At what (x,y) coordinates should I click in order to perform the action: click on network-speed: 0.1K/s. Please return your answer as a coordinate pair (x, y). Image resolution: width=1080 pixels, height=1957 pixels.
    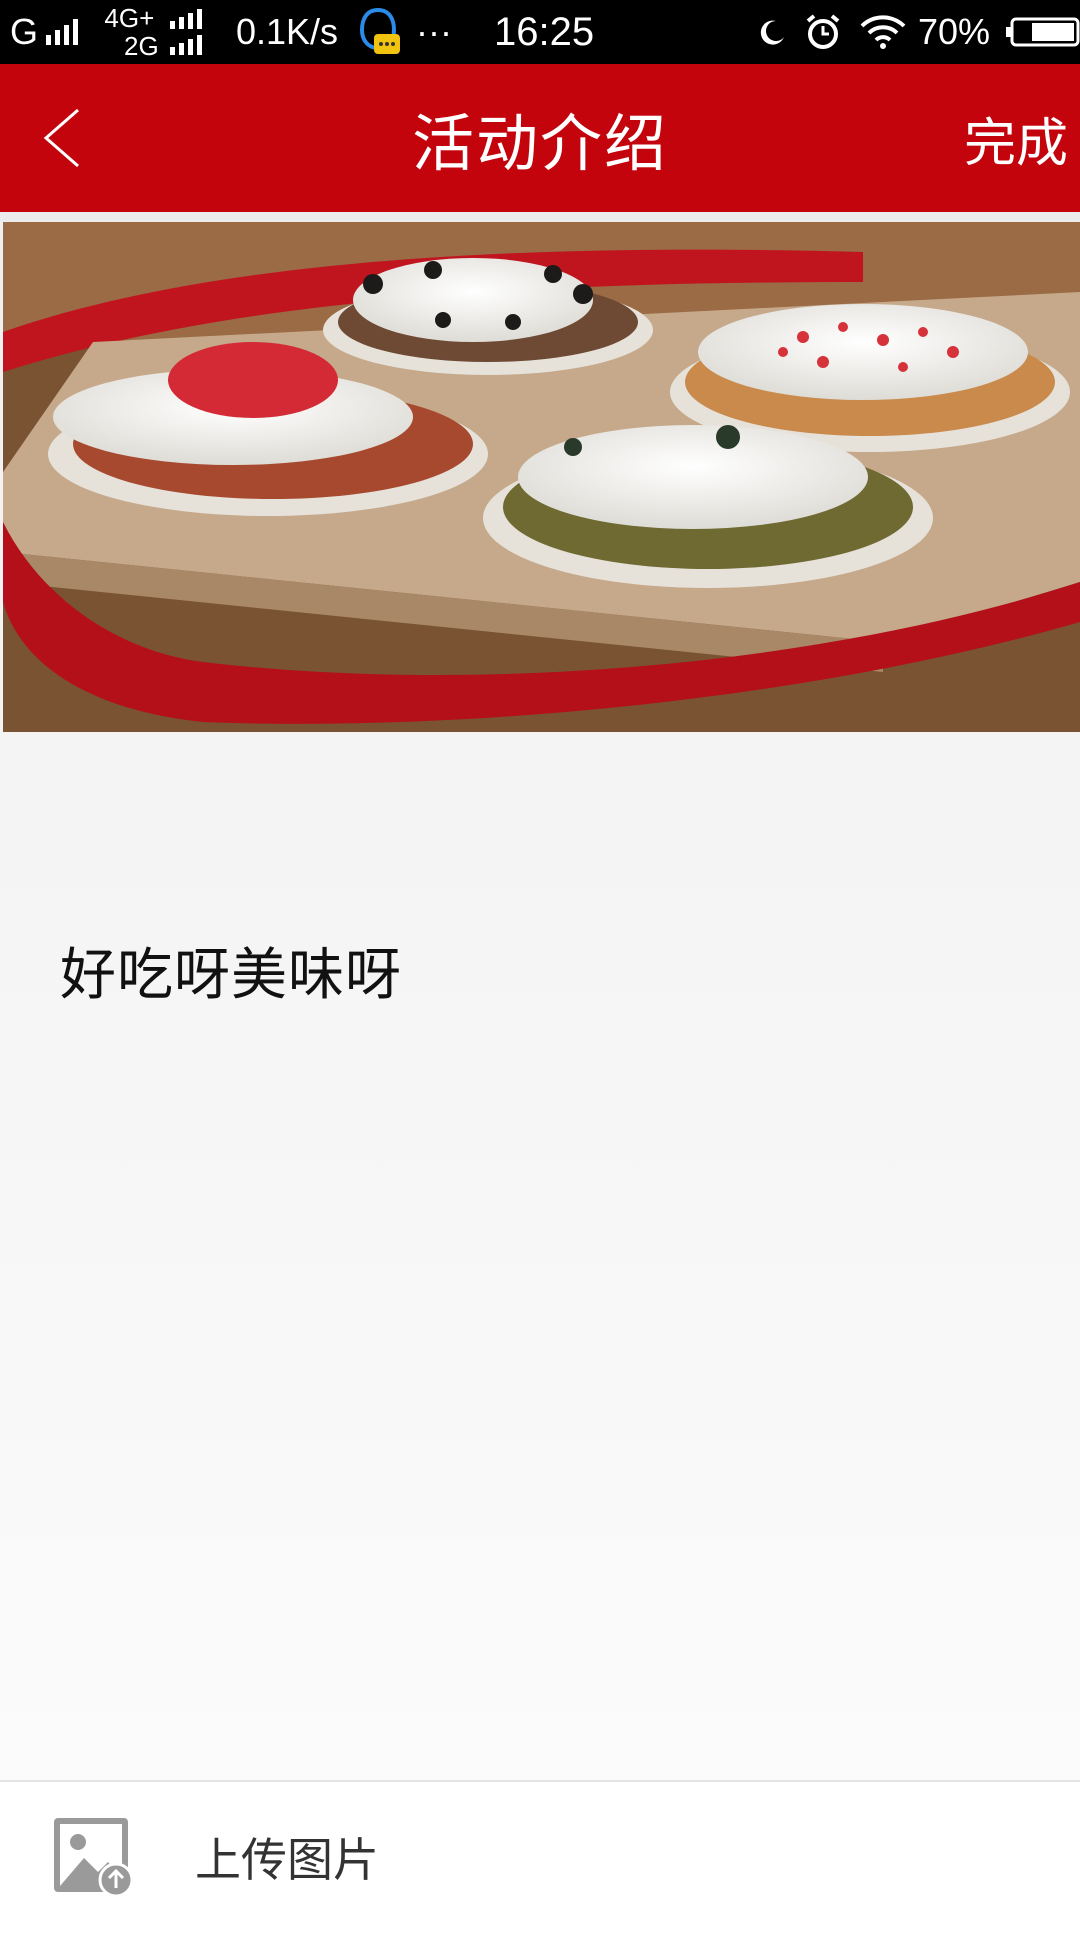
    Looking at the image, I should click on (287, 32).